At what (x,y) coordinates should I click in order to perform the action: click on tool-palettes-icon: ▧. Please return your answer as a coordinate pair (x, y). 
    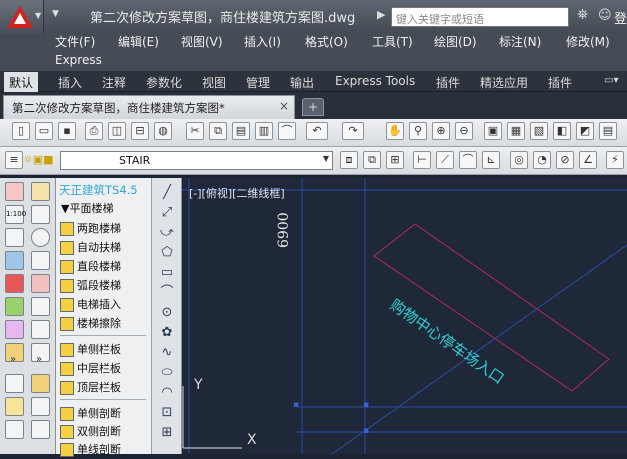
    Looking at the image, I should click on (539, 131).